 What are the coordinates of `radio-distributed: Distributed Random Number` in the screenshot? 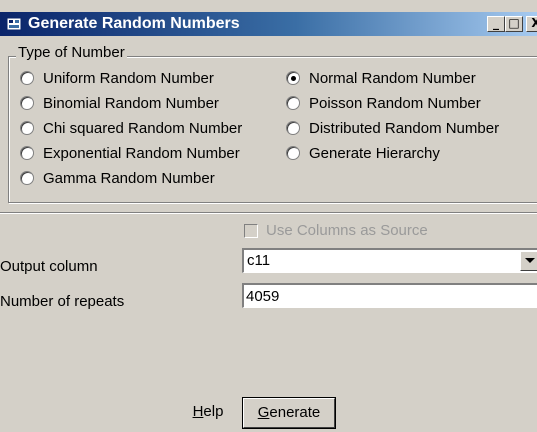 It's located at (392, 128).